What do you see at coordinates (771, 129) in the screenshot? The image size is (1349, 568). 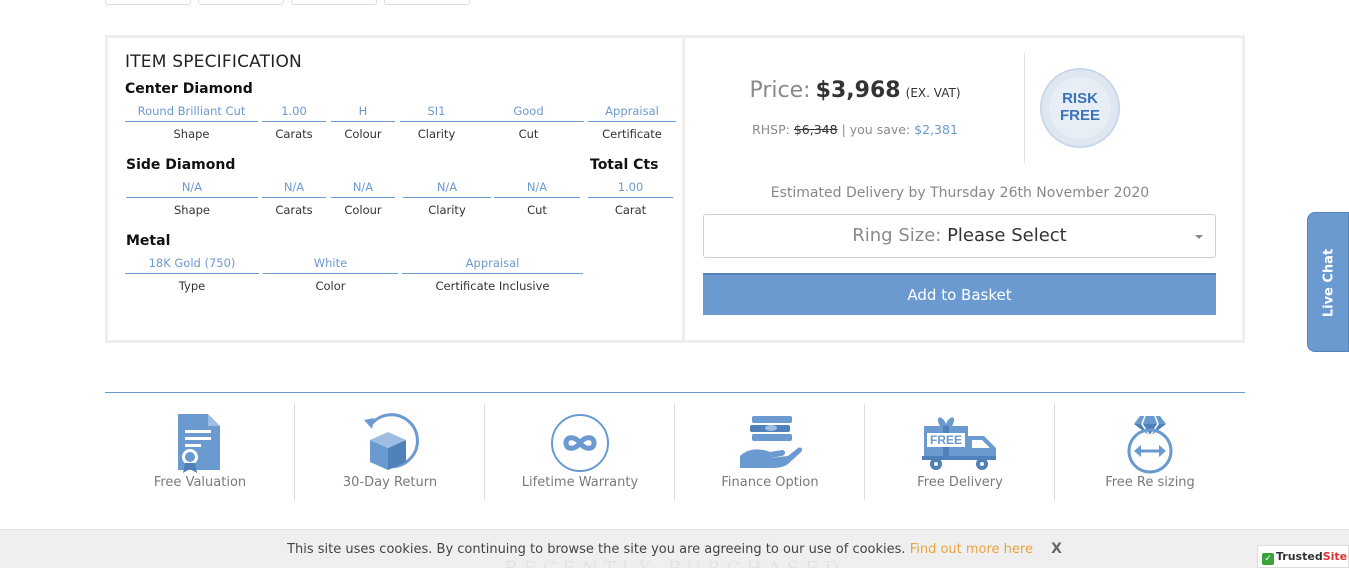 I see `rhsp-label: RHSP:` at bounding box center [771, 129].